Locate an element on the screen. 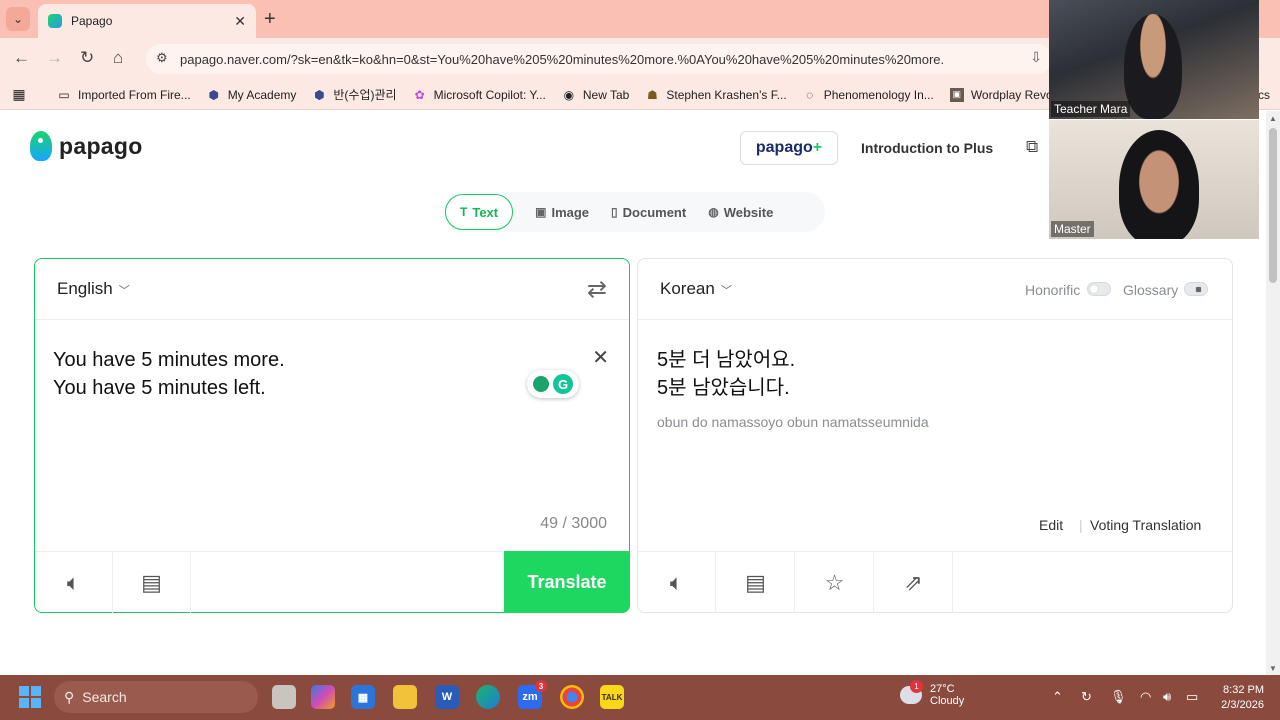 This screenshot has height=720, width=1280. reload-icon: ↻ is located at coordinates (87, 58).